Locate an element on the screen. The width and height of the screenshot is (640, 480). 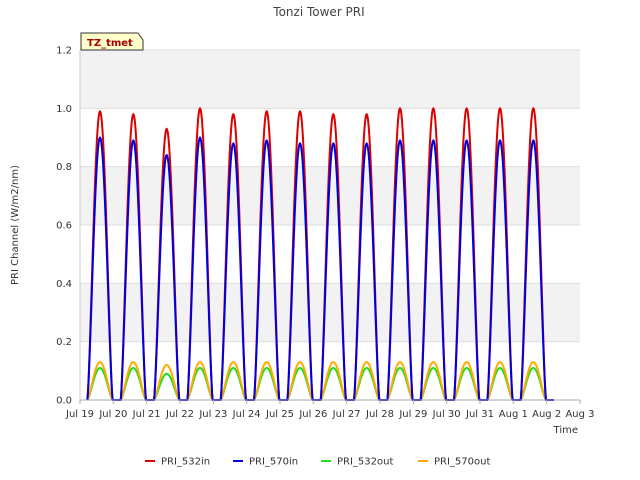
x-tick-label: Jul 26 is located at coordinates (312, 414).